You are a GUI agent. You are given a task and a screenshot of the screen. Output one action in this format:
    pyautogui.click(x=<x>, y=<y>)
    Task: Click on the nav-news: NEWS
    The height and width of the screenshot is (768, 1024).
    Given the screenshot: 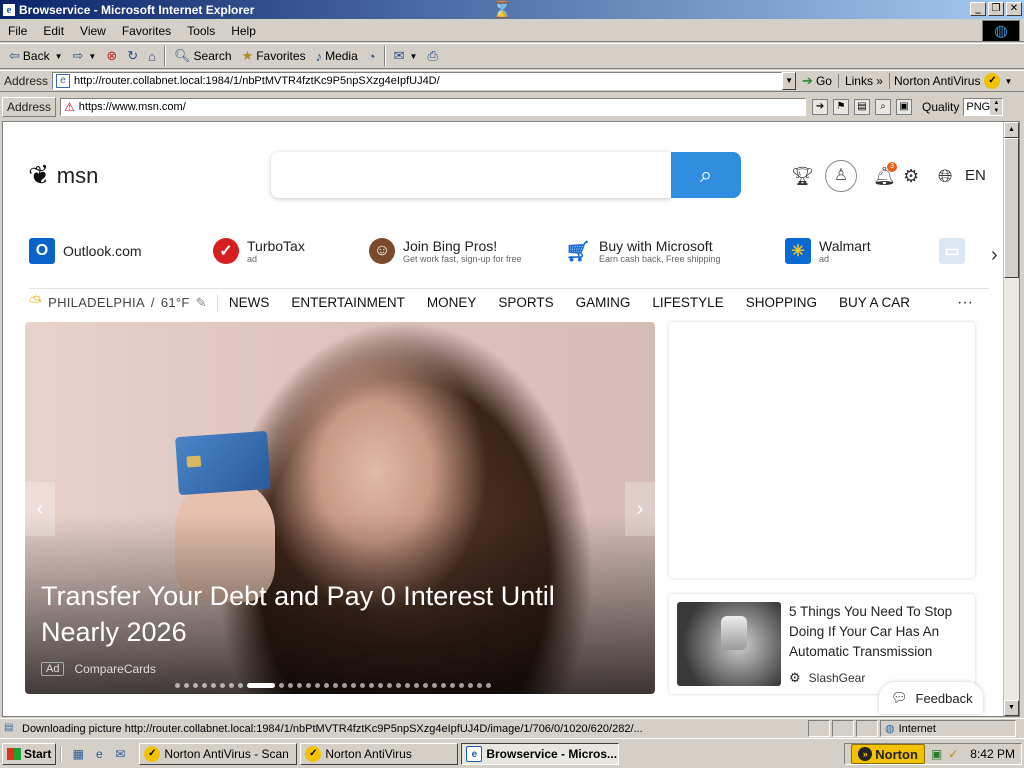 What is the action you would take?
    pyautogui.click(x=249, y=302)
    